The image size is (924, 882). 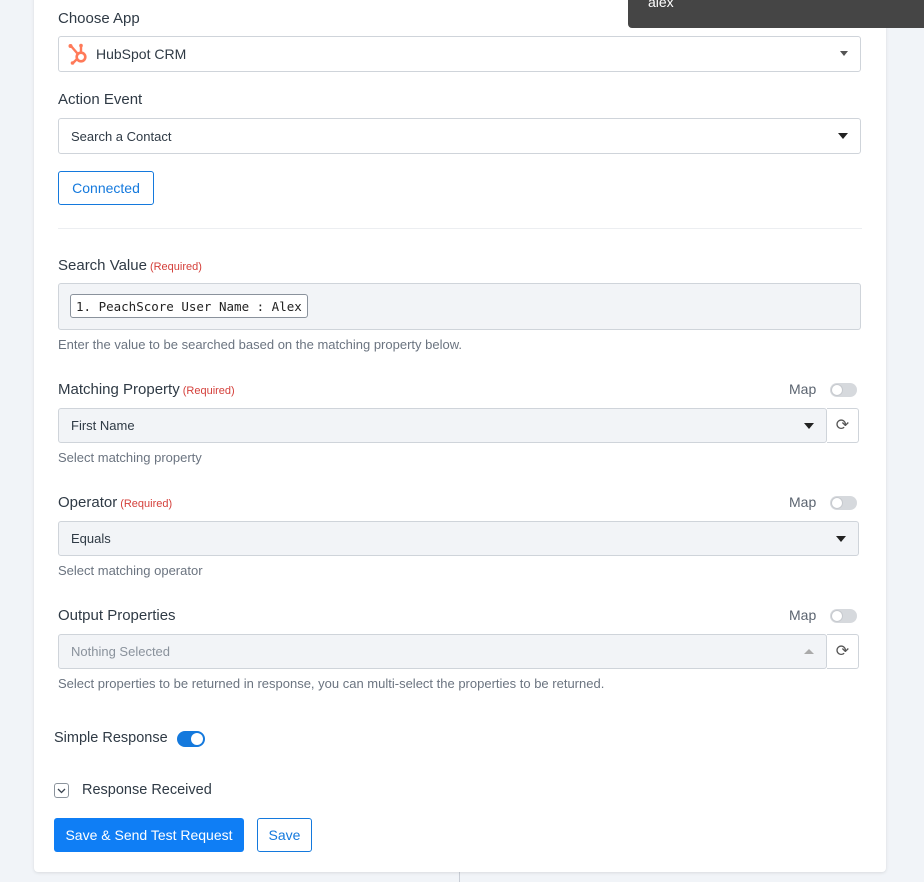 I want to click on matching-property-label-text: Matching Property, so click(x=119, y=389).